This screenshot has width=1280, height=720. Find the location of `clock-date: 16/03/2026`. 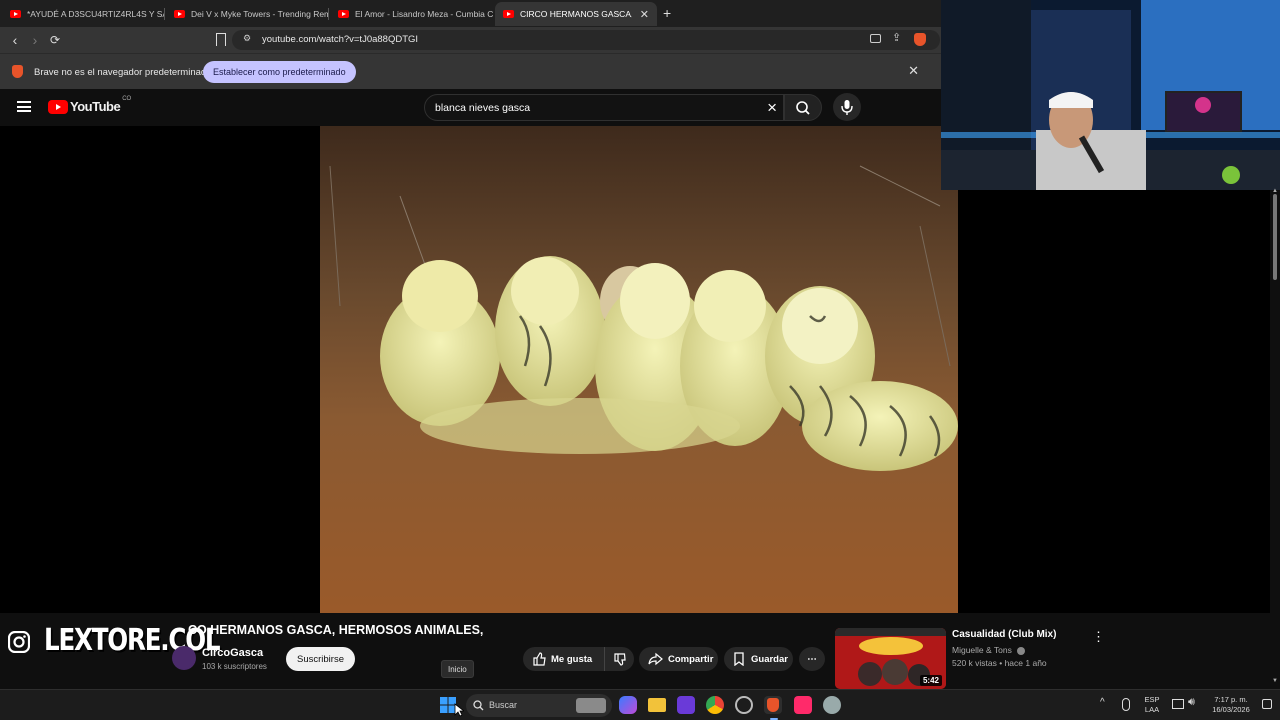

clock-date: 16/03/2026 is located at coordinates (1231, 709).